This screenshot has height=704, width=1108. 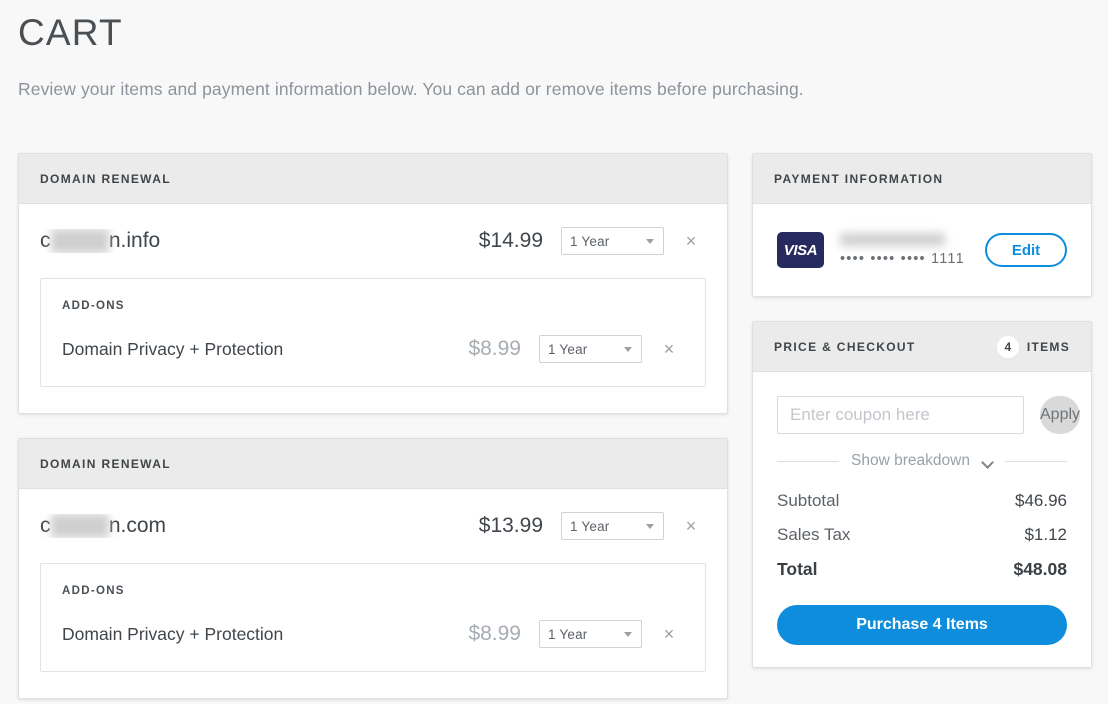 I want to click on purchase-button: Purchase 4 Items, so click(x=922, y=625).